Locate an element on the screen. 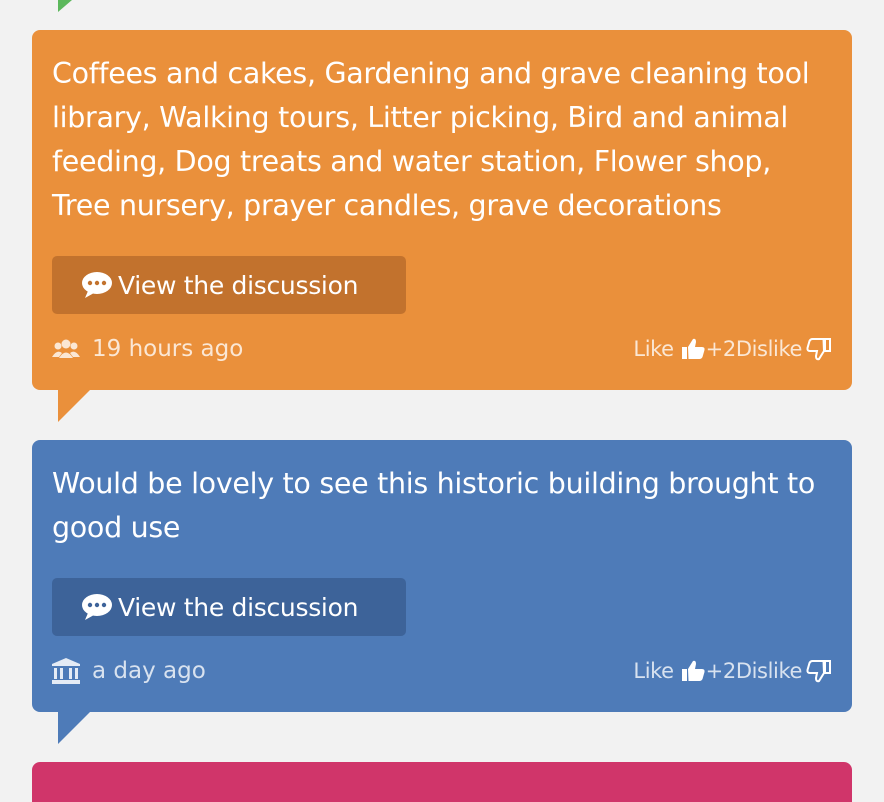  comment-card is located at coordinates (442, 782).